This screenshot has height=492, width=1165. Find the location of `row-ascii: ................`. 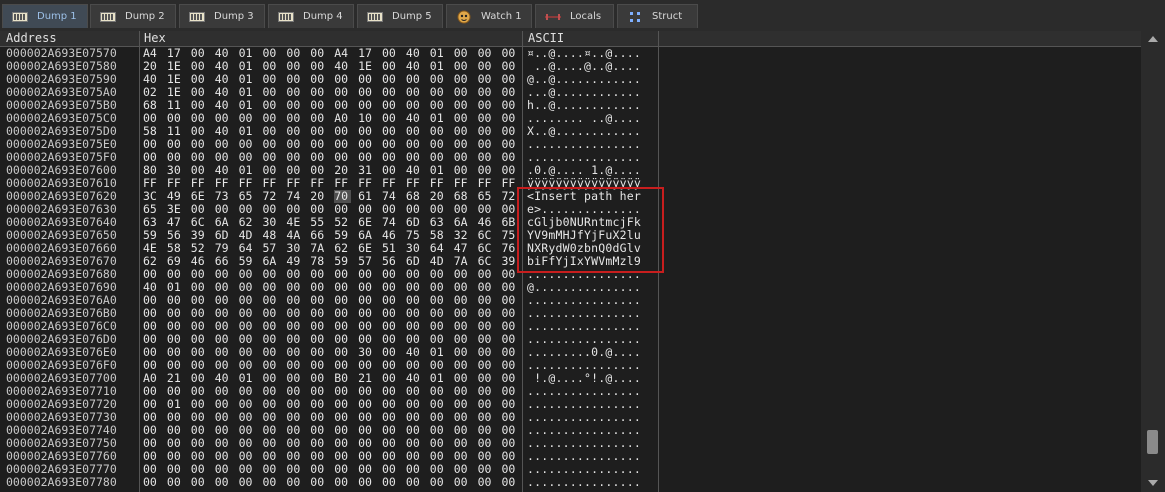

row-ascii: ................ is located at coordinates (584, 482).